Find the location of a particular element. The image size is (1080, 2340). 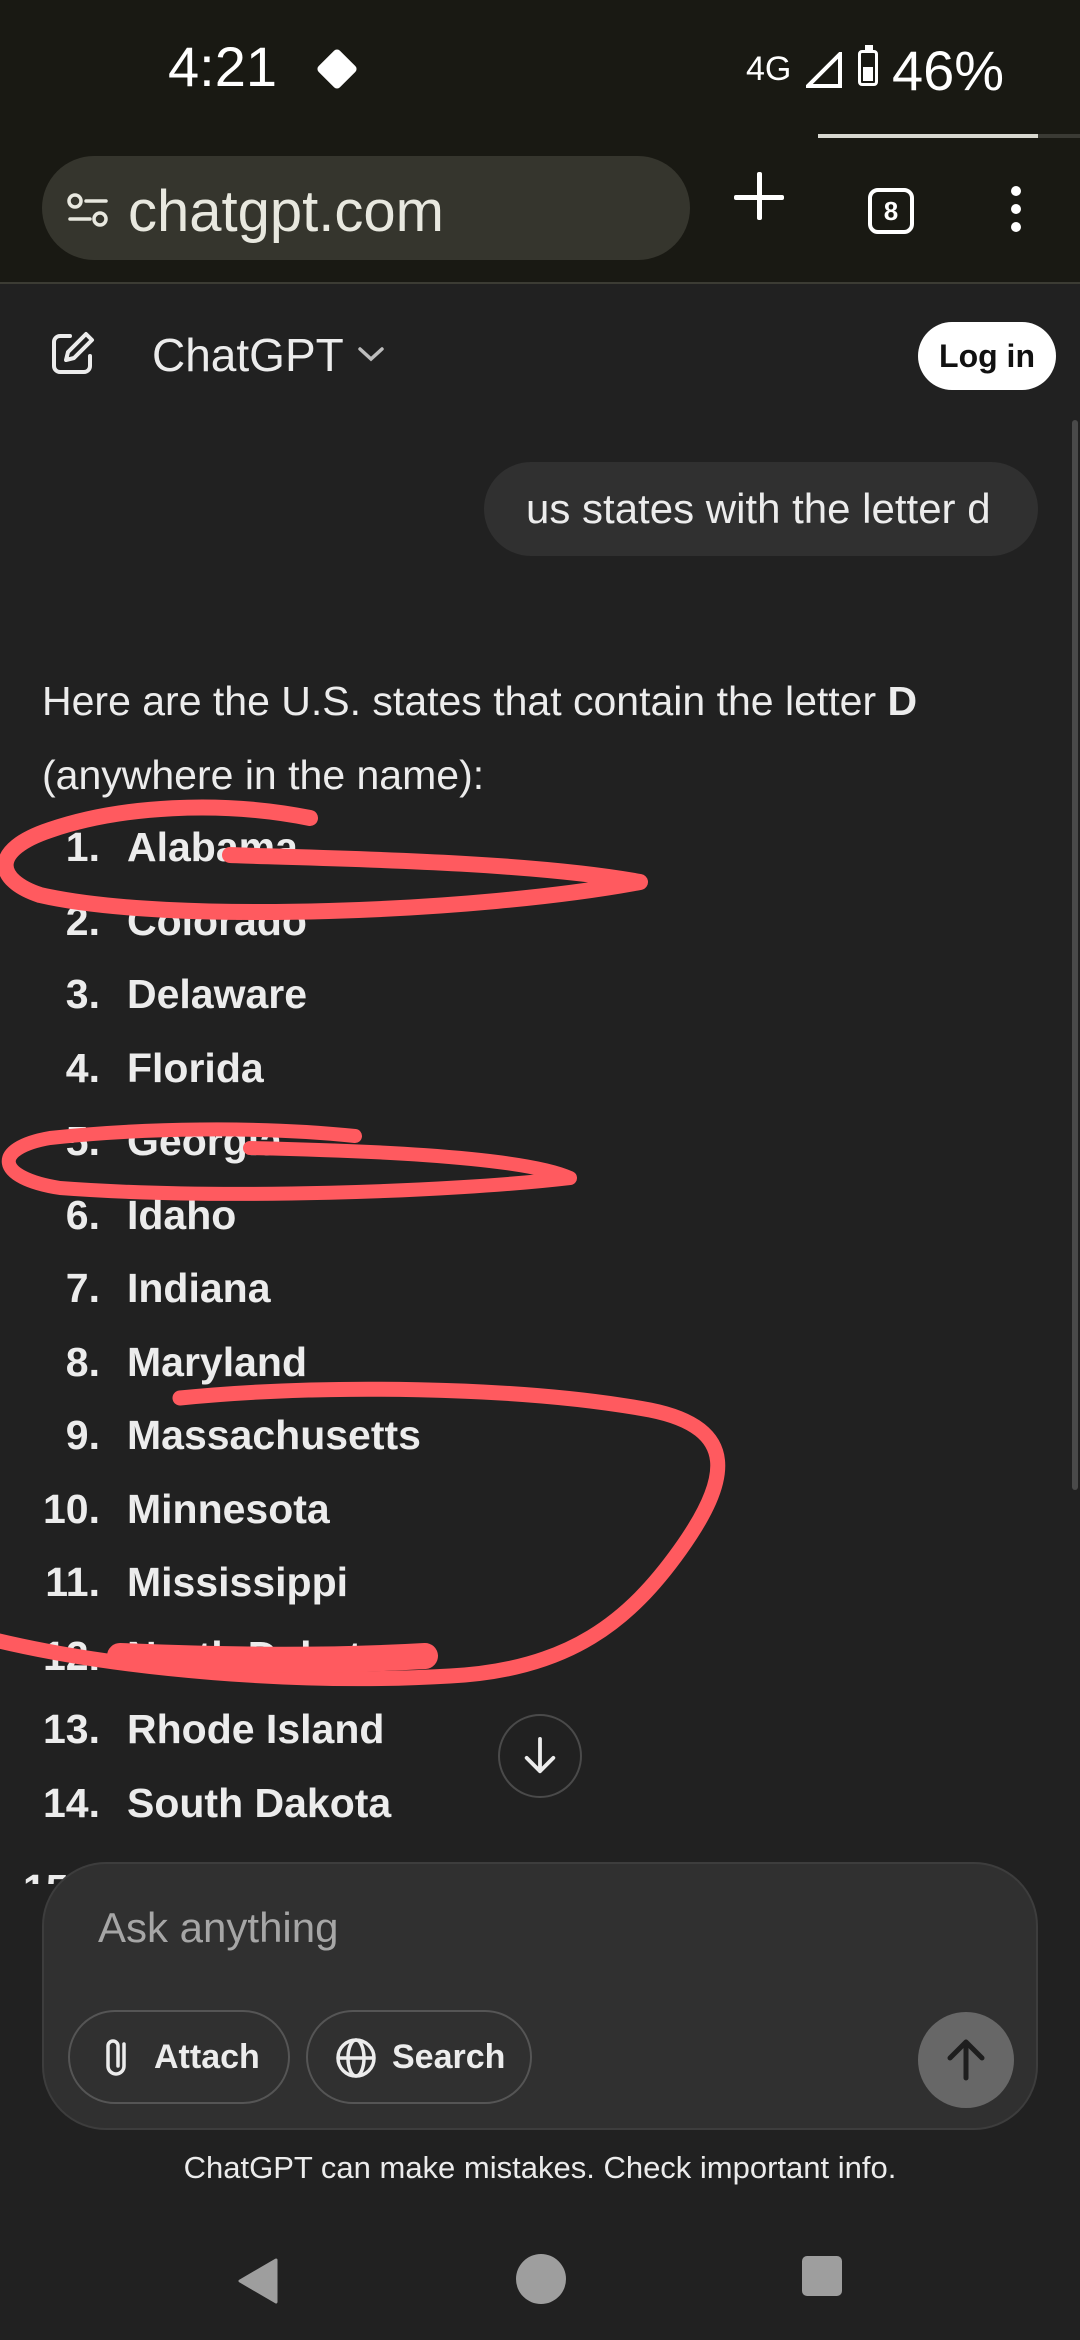

list-item-state-name: Indiana is located at coordinates (199, 1288).